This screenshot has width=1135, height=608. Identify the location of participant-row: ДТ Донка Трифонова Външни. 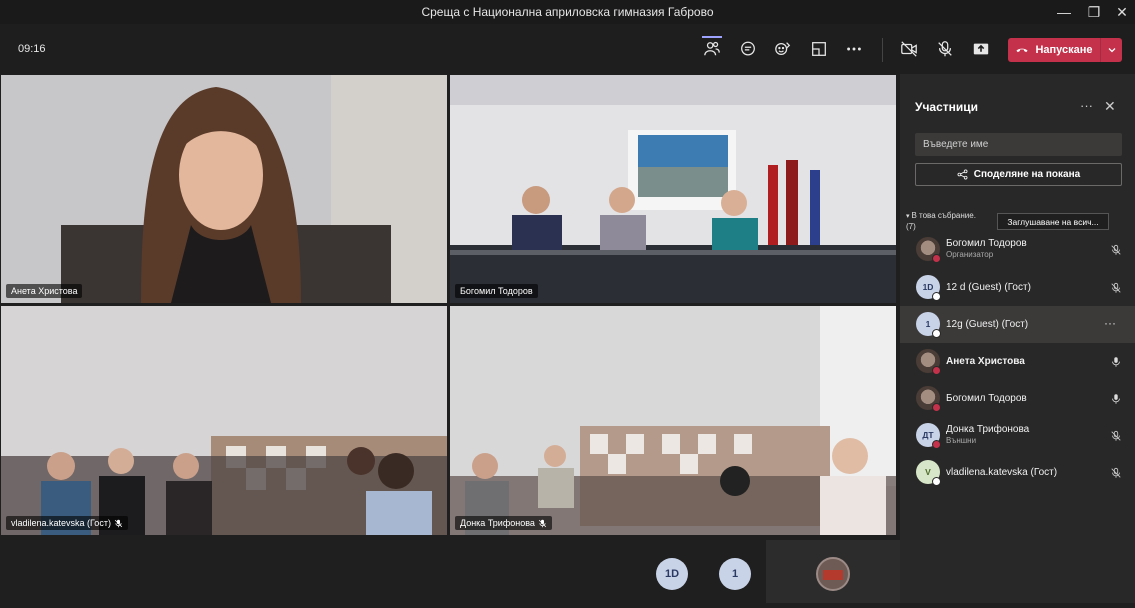
(1017, 435).